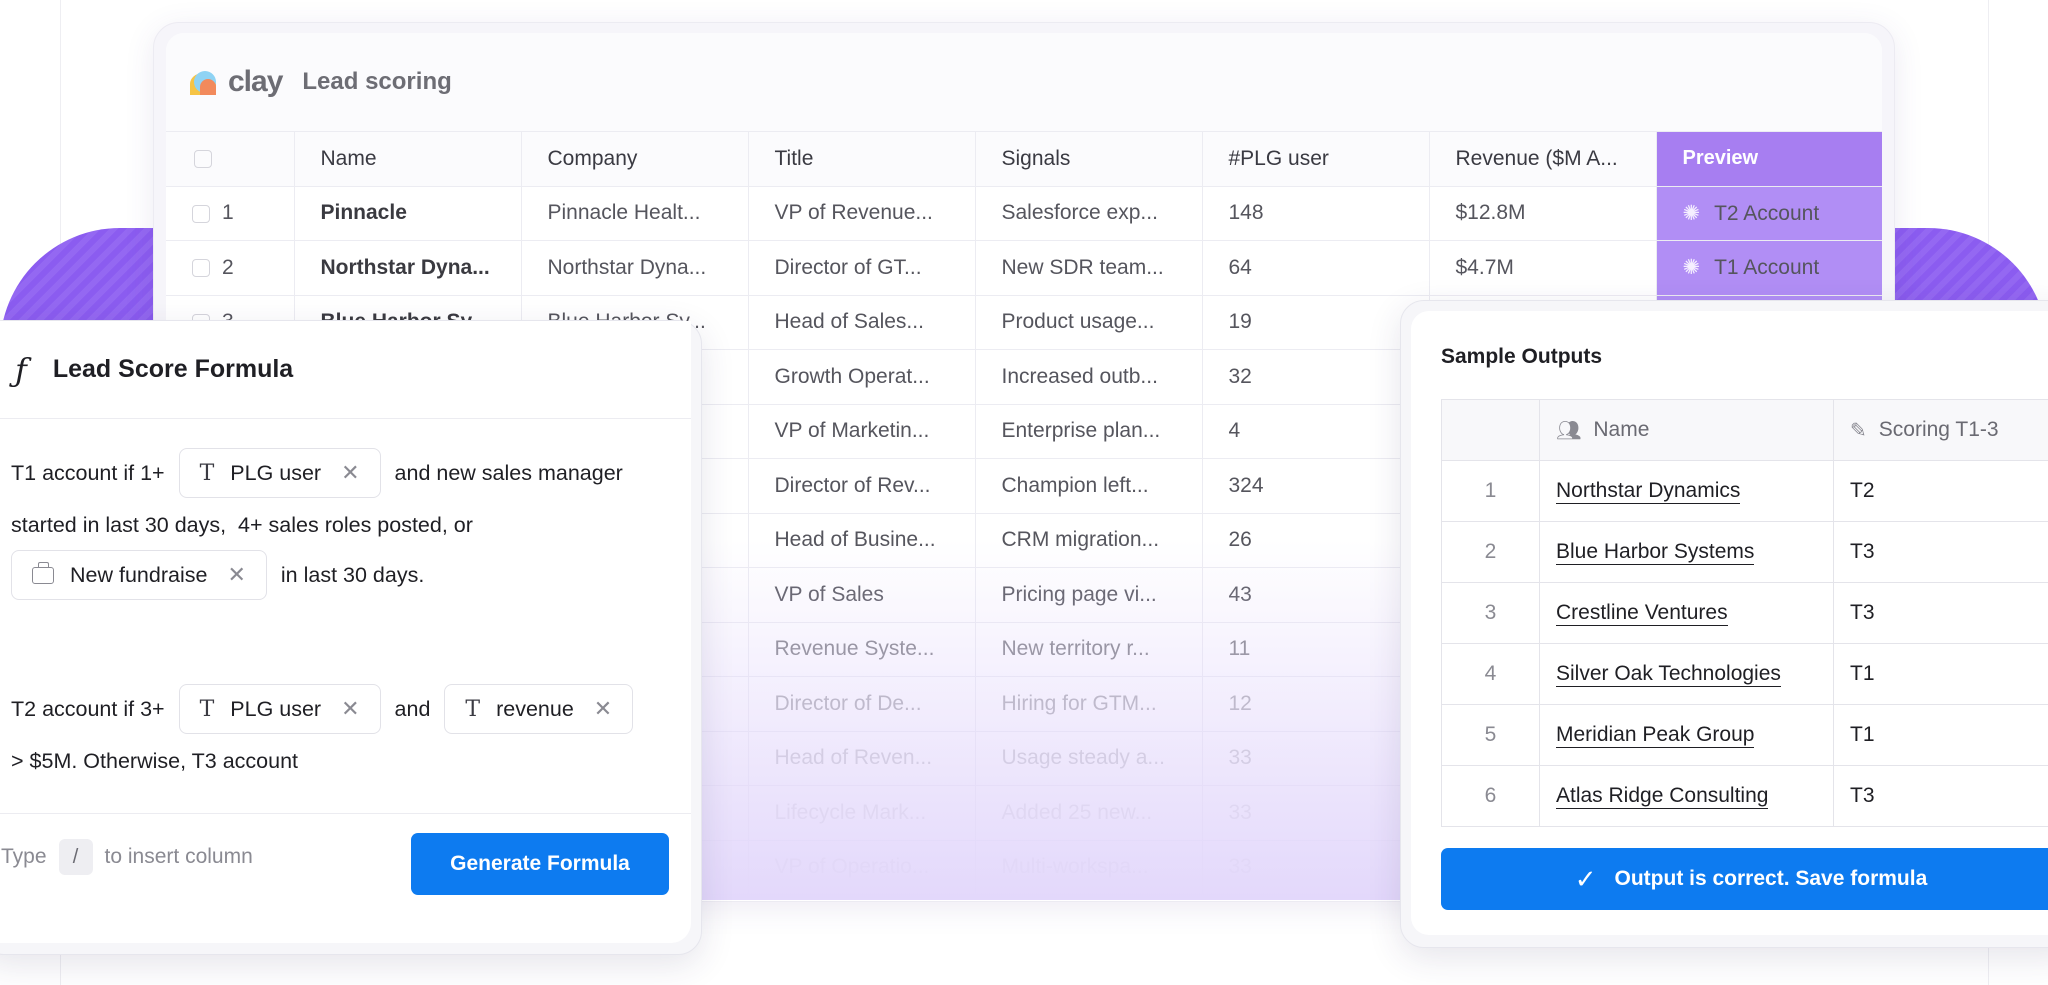 Image resolution: width=2048 pixels, height=985 pixels. I want to click on cell-plg-user: 324, so click(1316, 486).